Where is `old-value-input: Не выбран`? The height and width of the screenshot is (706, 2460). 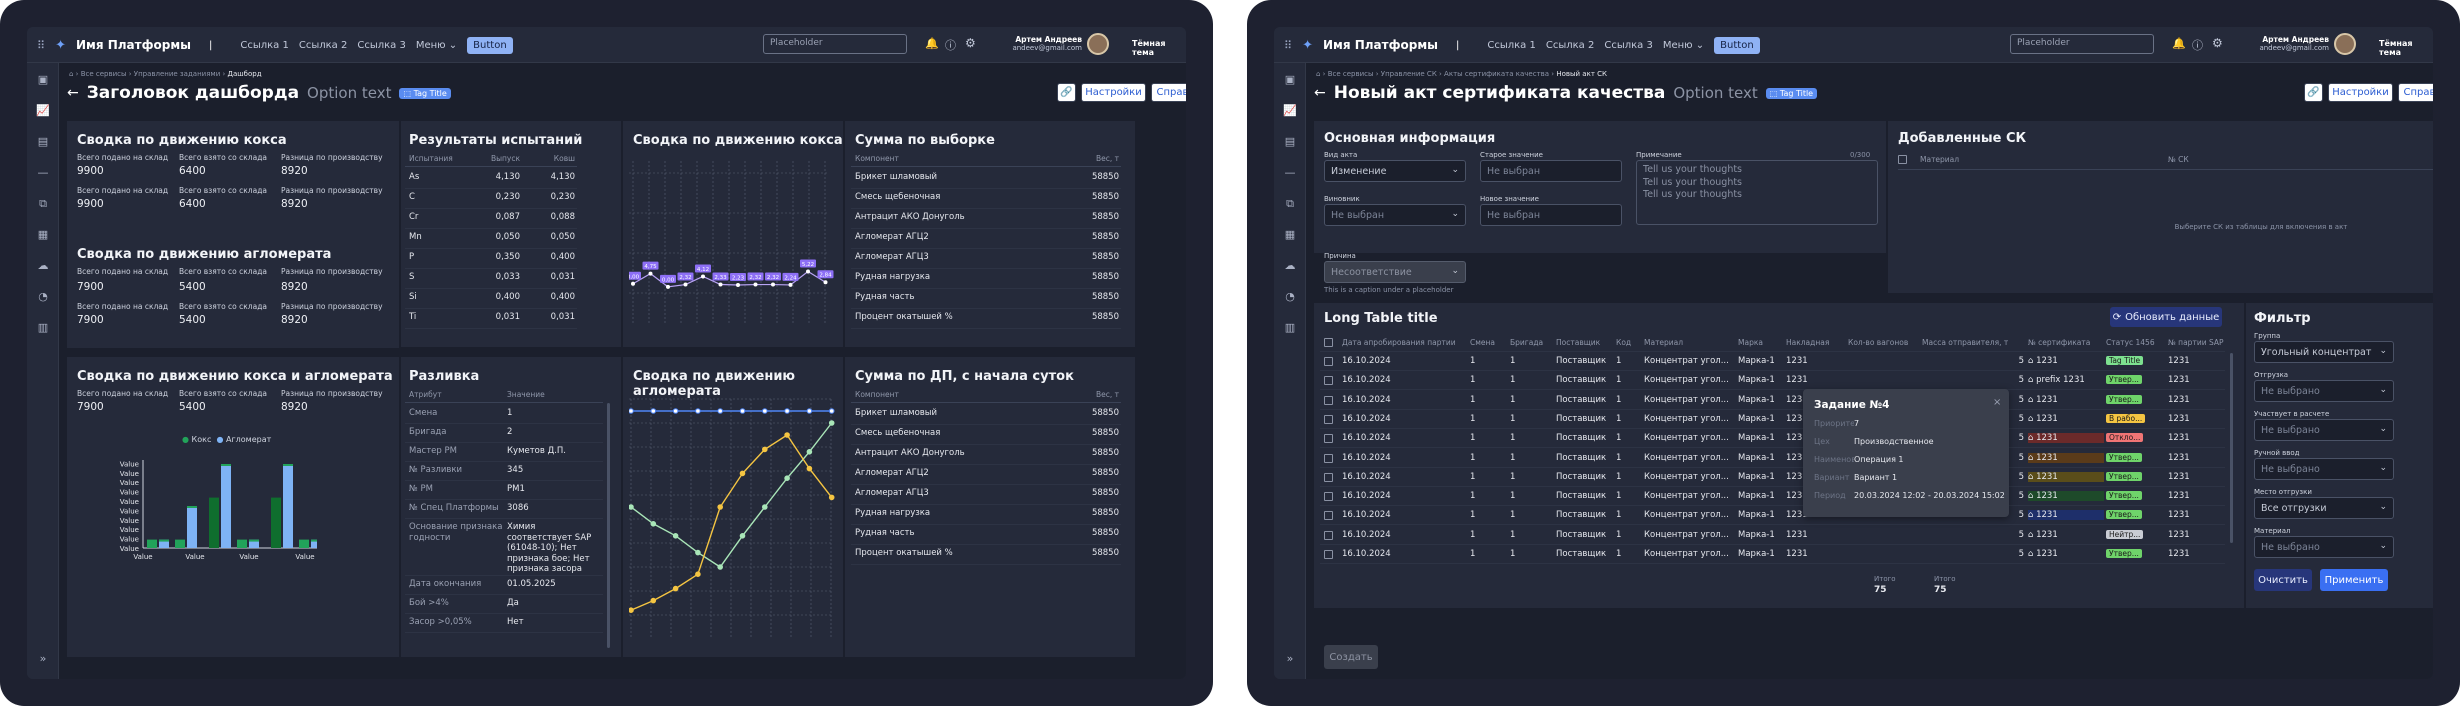
old-value-input: Не выбран is located at coordinates (1551, 171).